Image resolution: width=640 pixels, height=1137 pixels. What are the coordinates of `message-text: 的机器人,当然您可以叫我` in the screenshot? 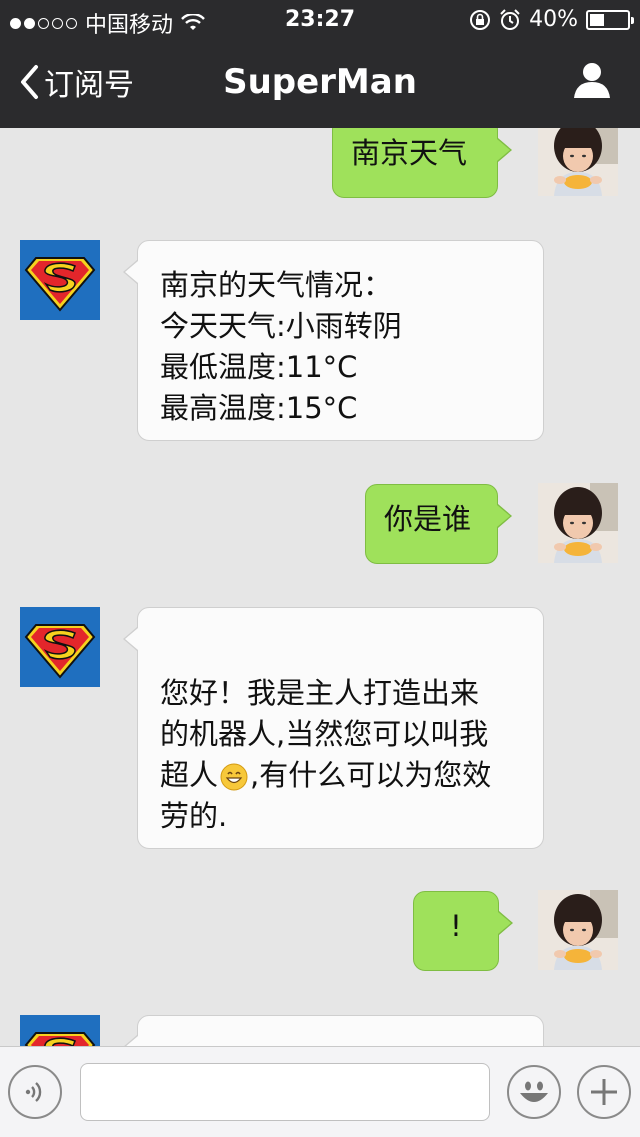 It's located at (324, 734).